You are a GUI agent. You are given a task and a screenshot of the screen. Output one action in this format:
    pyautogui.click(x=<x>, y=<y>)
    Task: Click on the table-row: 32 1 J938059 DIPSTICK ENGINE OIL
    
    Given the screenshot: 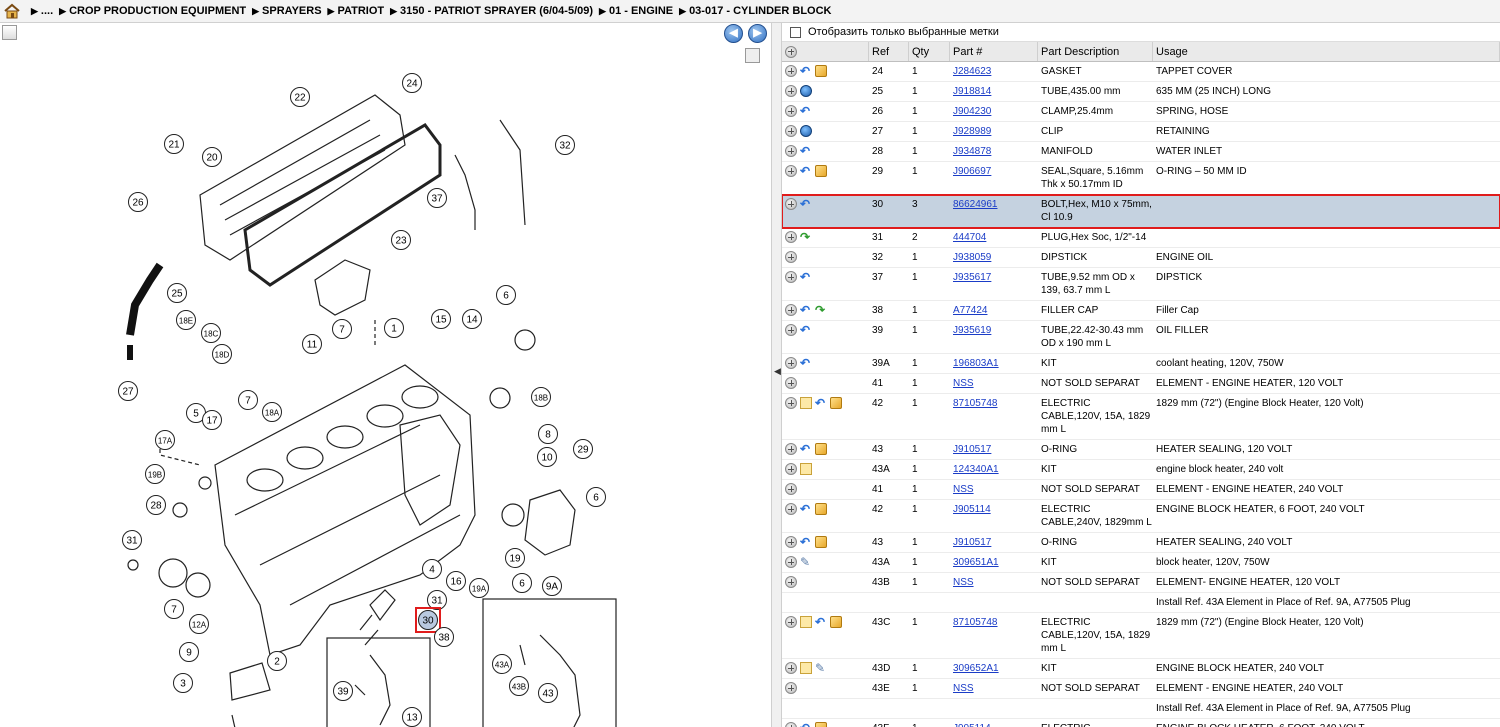 What is the action you would take?
    pyautogui.click(x=1141, y=258)
    